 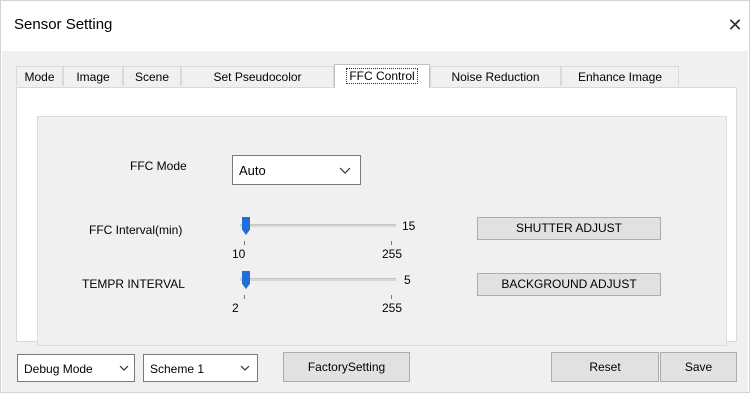 What do you see at coordinates (392, 254) in the screenshot?
I see `ffc-interval-max: 255` at bounding box center [392, 254].